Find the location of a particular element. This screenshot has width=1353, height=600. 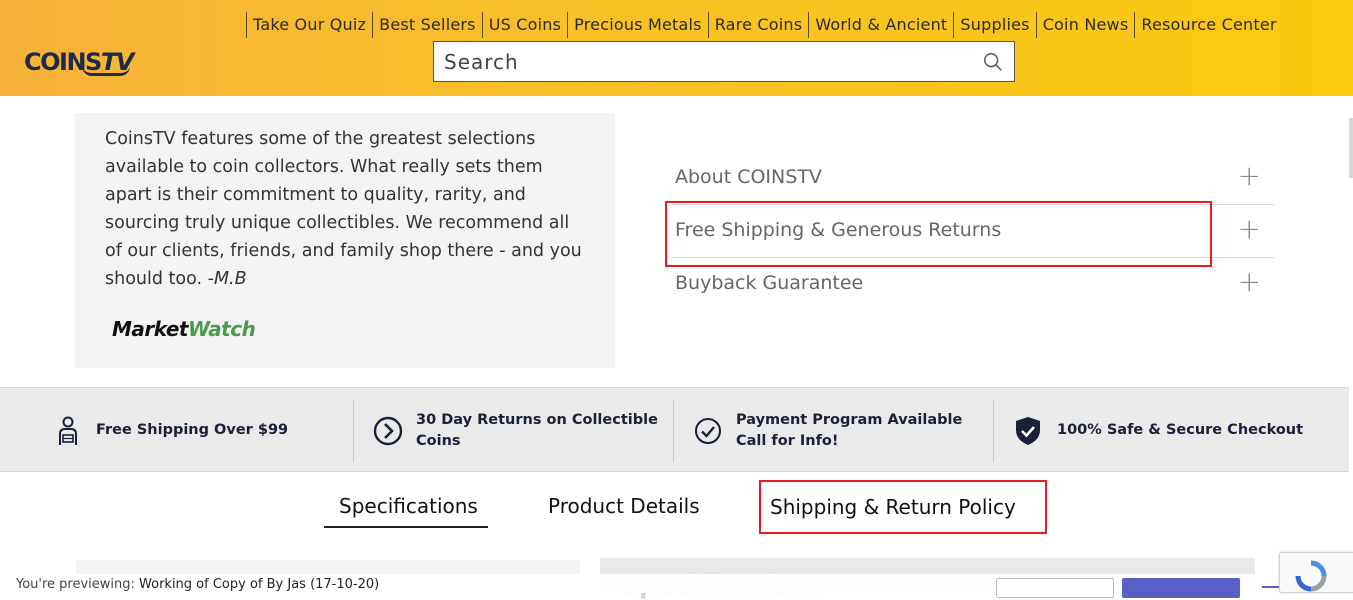

benefit-text: Free Shipping Over $99 is located at coordinates (192, 430).